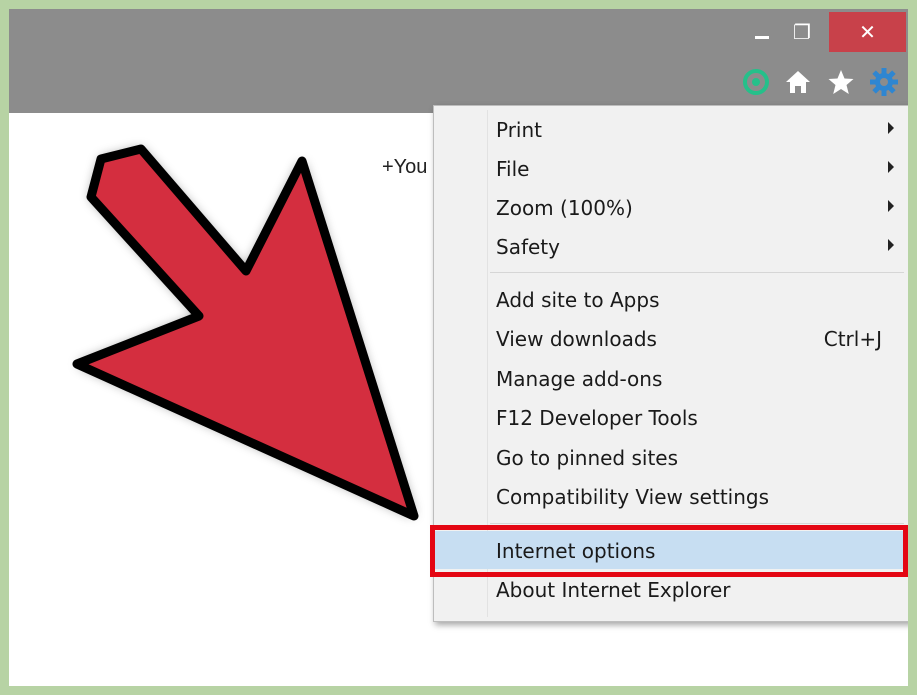 Image resolution: width=917 pixels, height=695 pixels. I want to click on menu-item-go-to-pinned-sites: Go to pinned sites, so click(671, 457).